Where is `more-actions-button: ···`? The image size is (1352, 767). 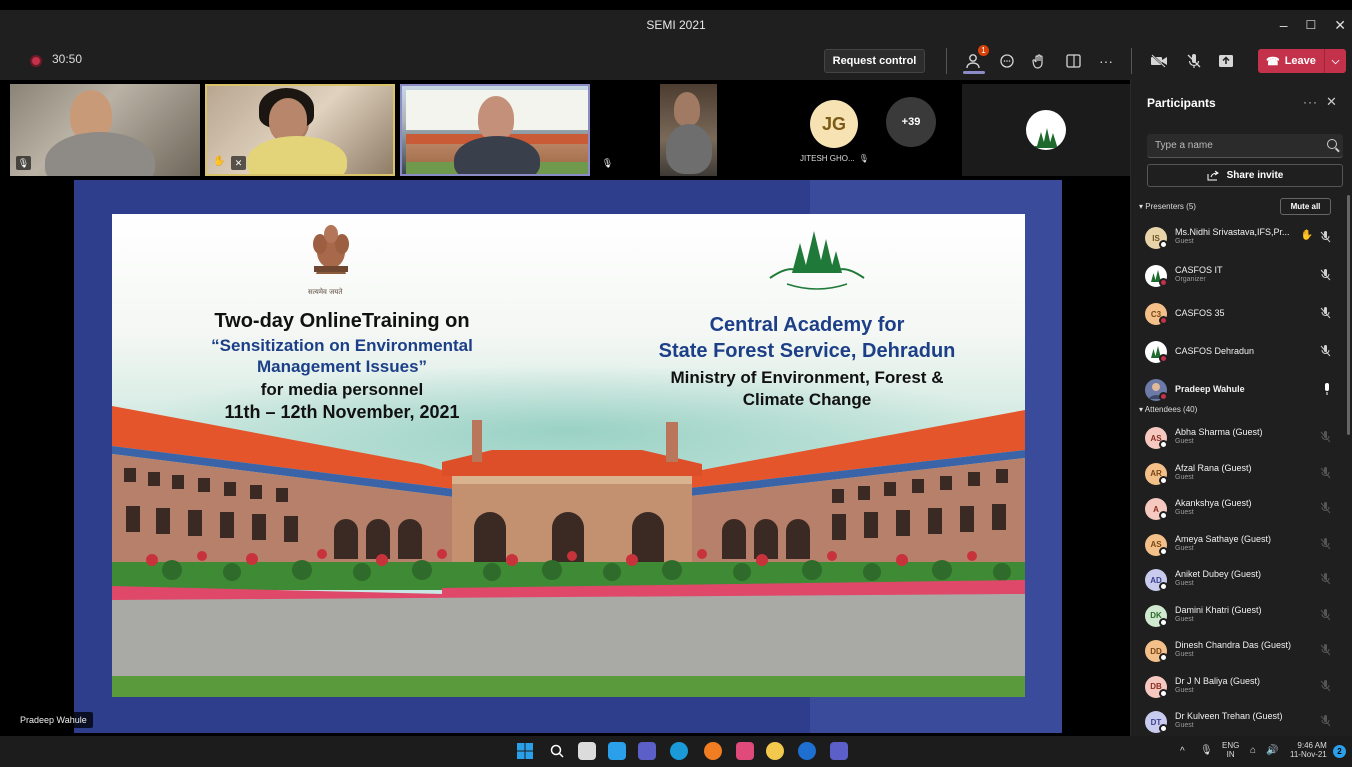 more-actions-button: ··· is located at coordinates (1106, 61).